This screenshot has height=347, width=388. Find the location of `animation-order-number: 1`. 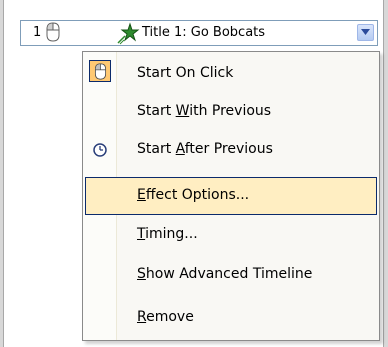

animation-order-number: 1 is located at coordinates (37, 32).